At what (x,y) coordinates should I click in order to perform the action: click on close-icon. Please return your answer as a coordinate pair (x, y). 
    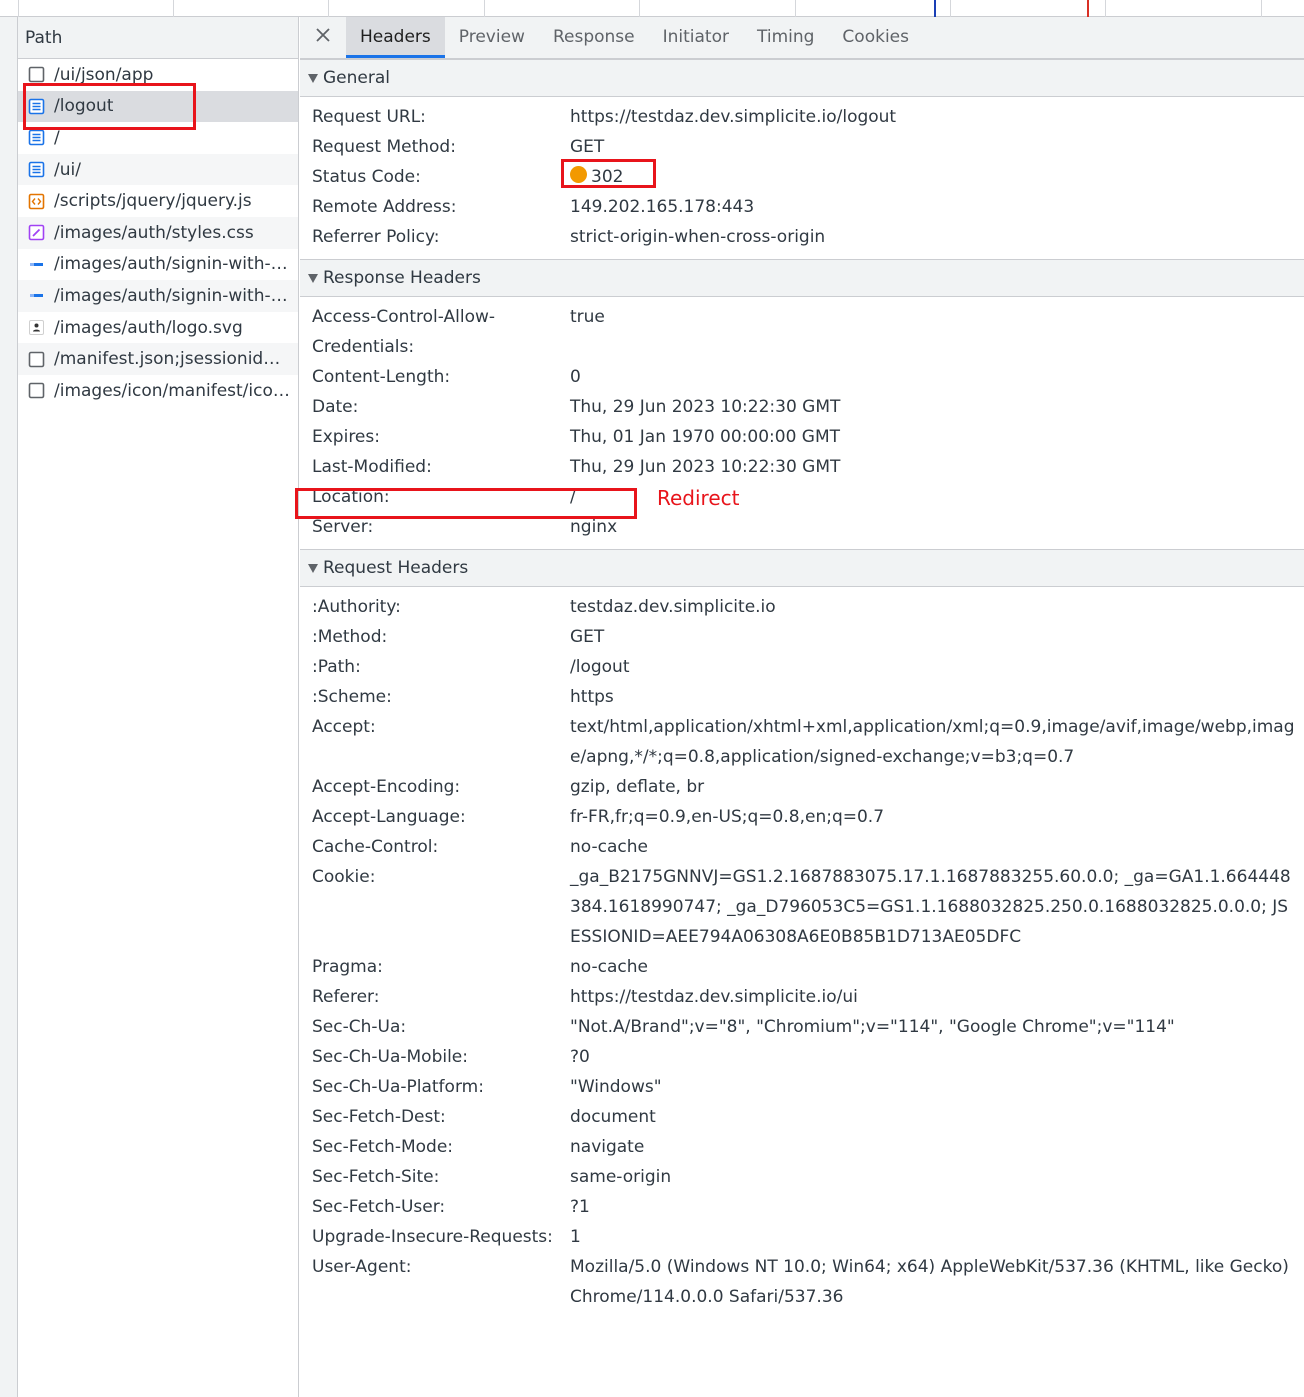
    Looking at the image, I should click on (323, 37).